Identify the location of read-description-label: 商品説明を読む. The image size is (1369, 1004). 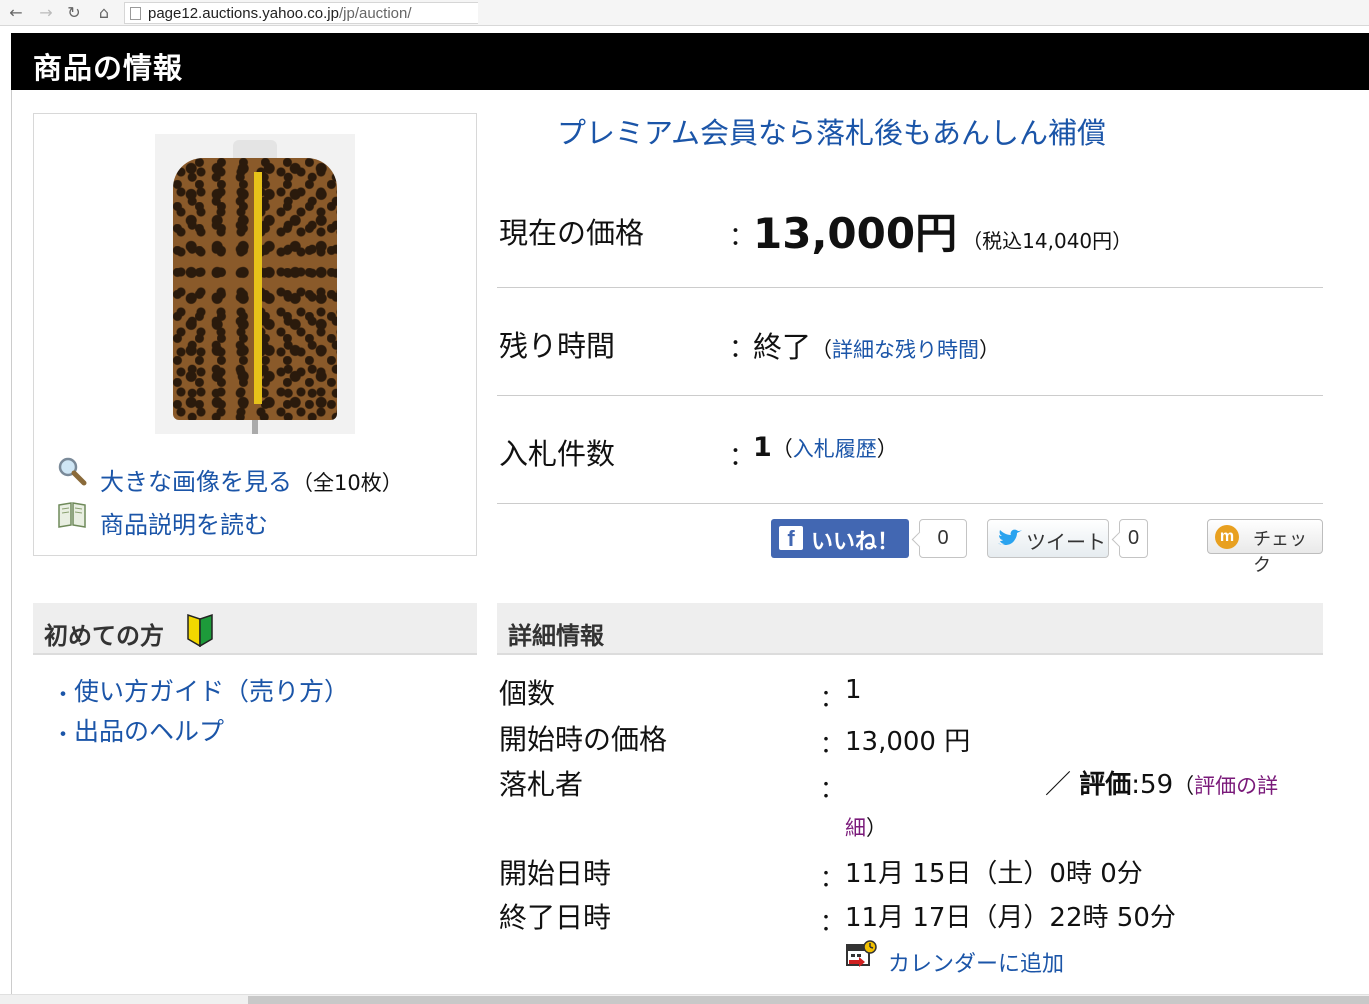
(184, 522).